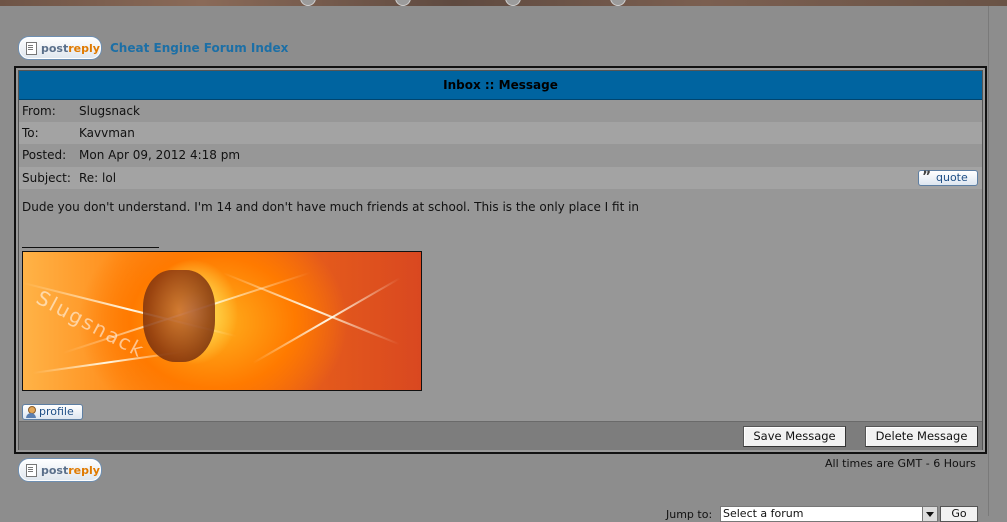 This screenshot has height=522, width=1007. Describe the element at coordinates (689, 514) in the screenshot. I see `jump-to-label: Jump to:` at that location.